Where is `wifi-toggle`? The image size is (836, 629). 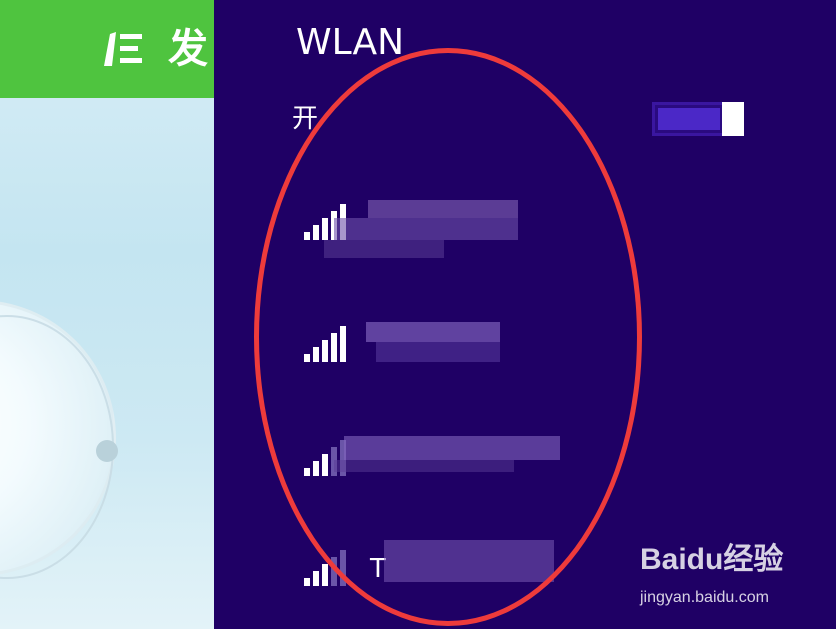
wifi-toggle is located at coordinates (698, 119).